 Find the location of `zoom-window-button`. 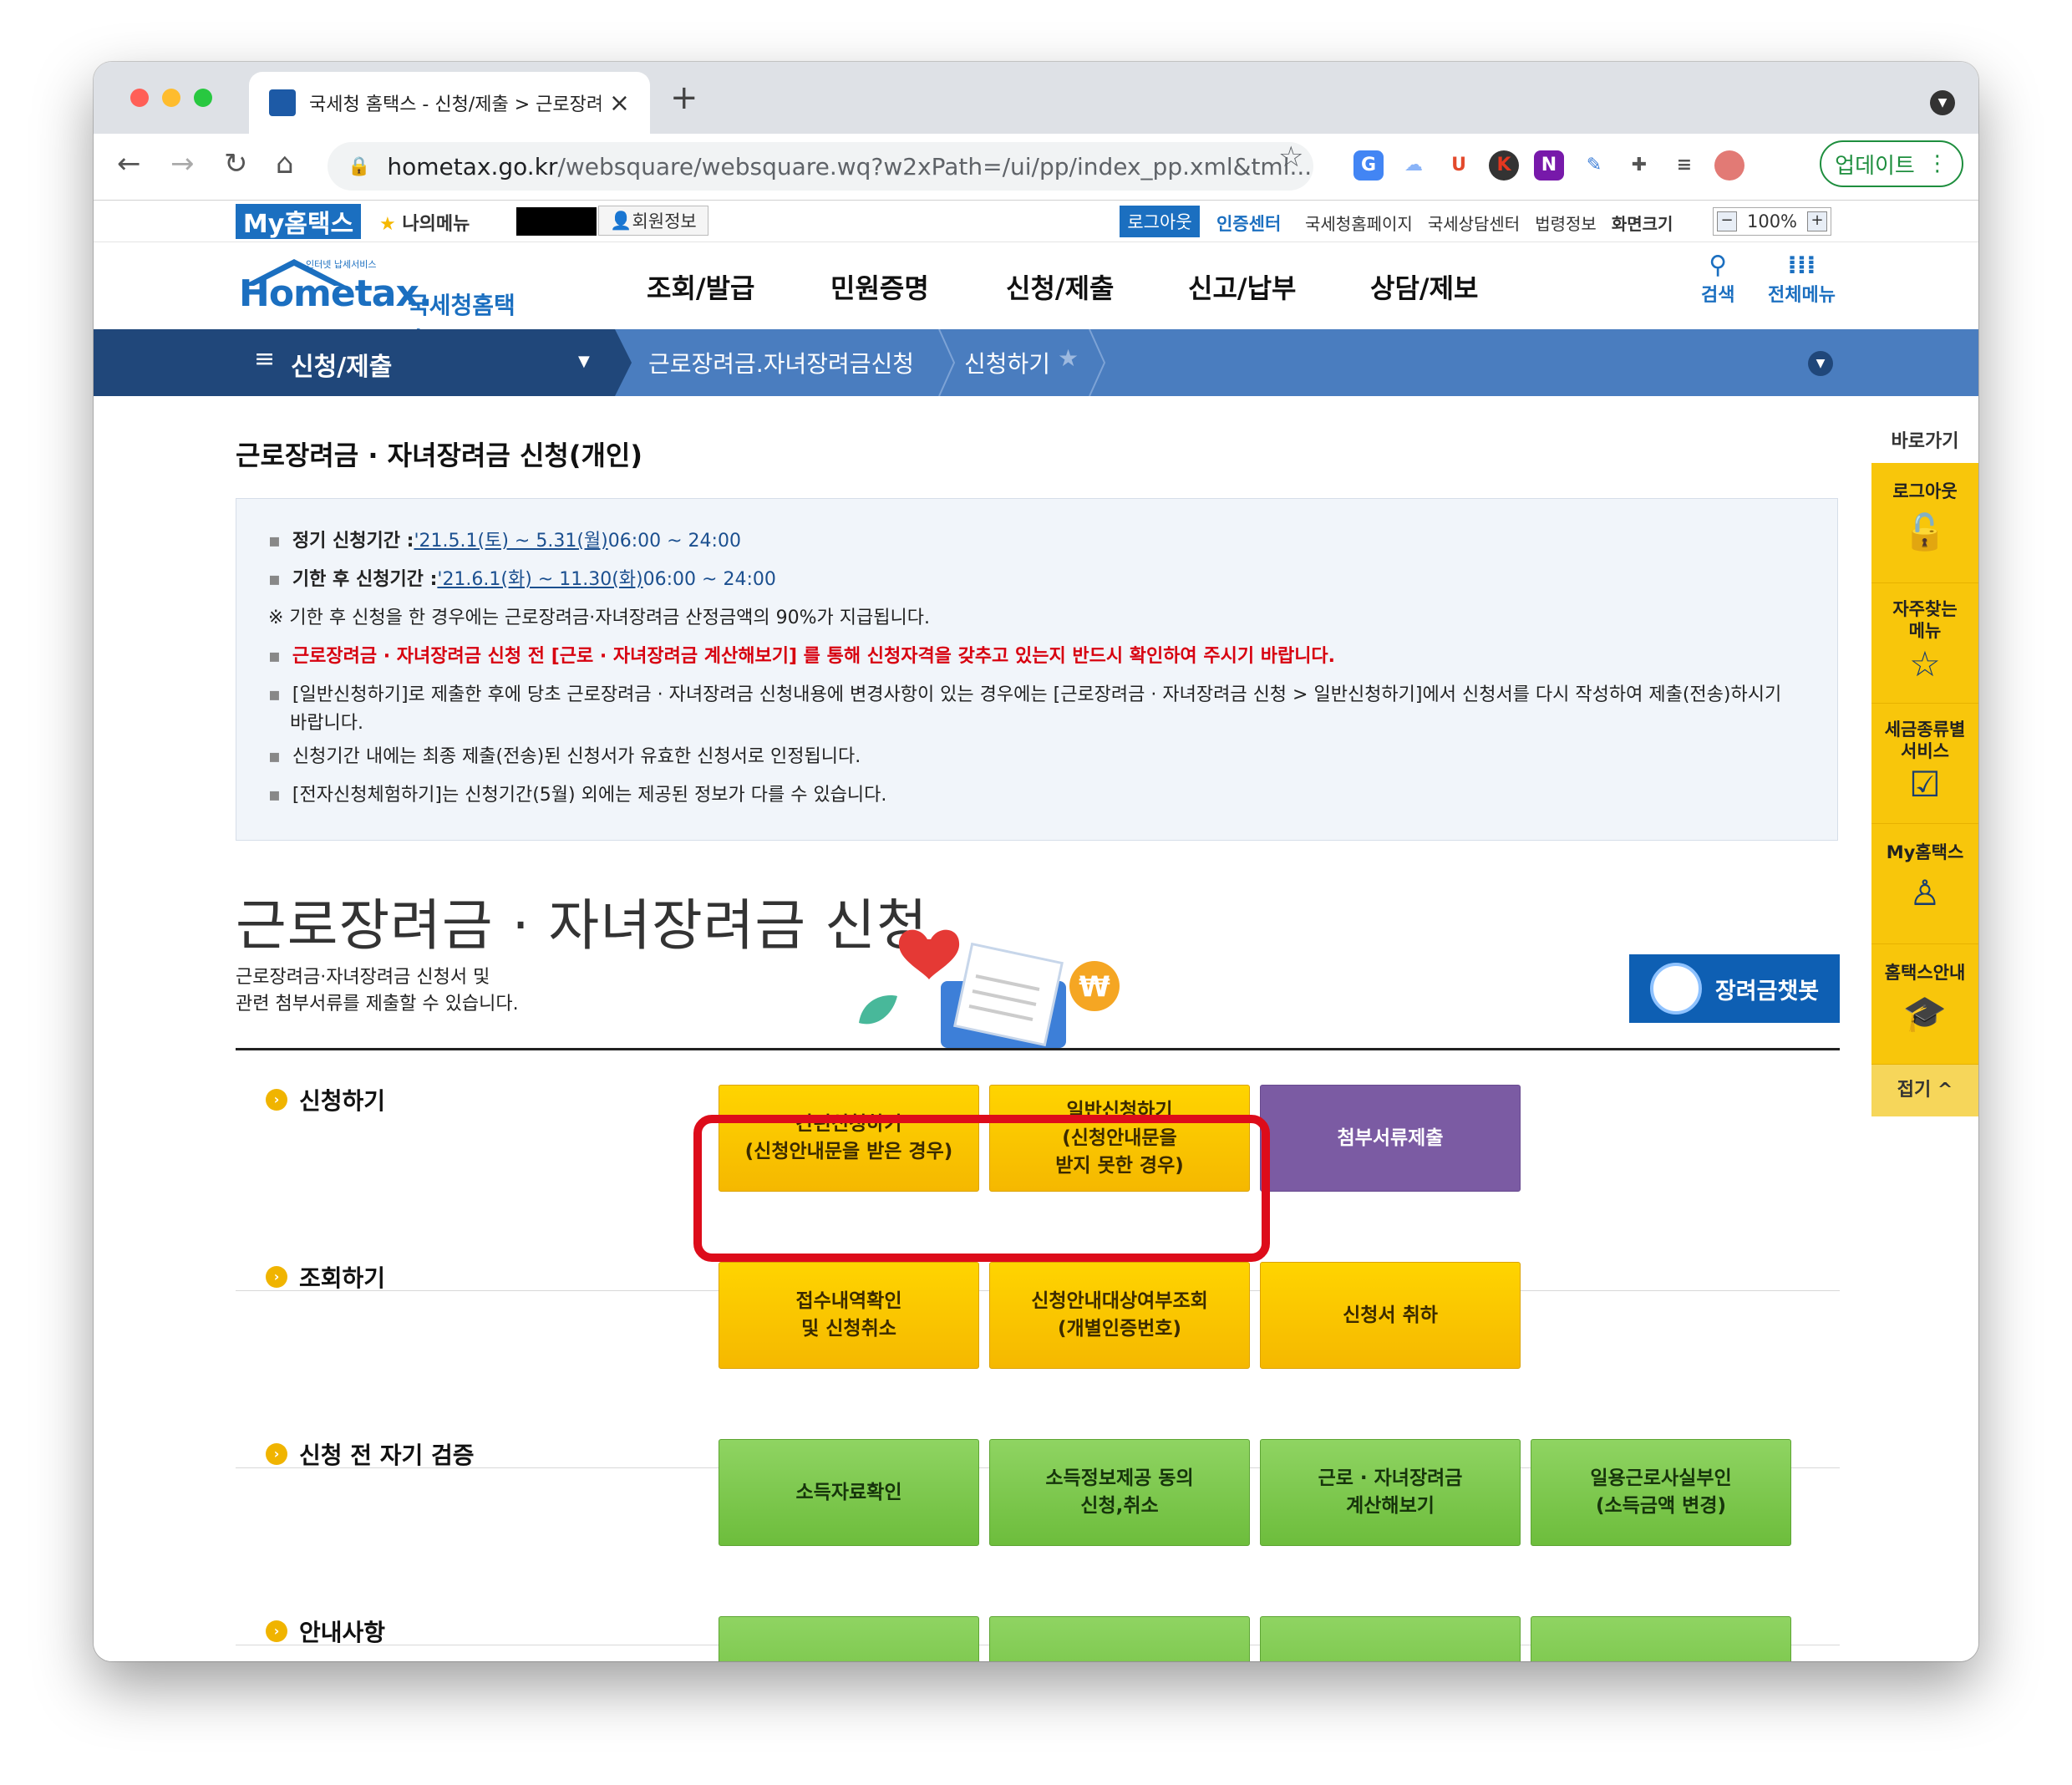

zoom-window-button is located at coordinates (203, 98).